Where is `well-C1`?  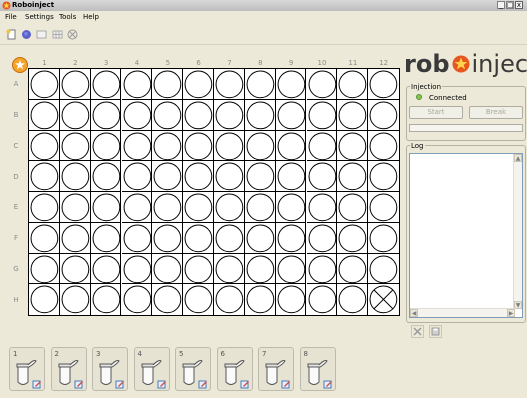 well-C1 is located at coordinates (44, 146).